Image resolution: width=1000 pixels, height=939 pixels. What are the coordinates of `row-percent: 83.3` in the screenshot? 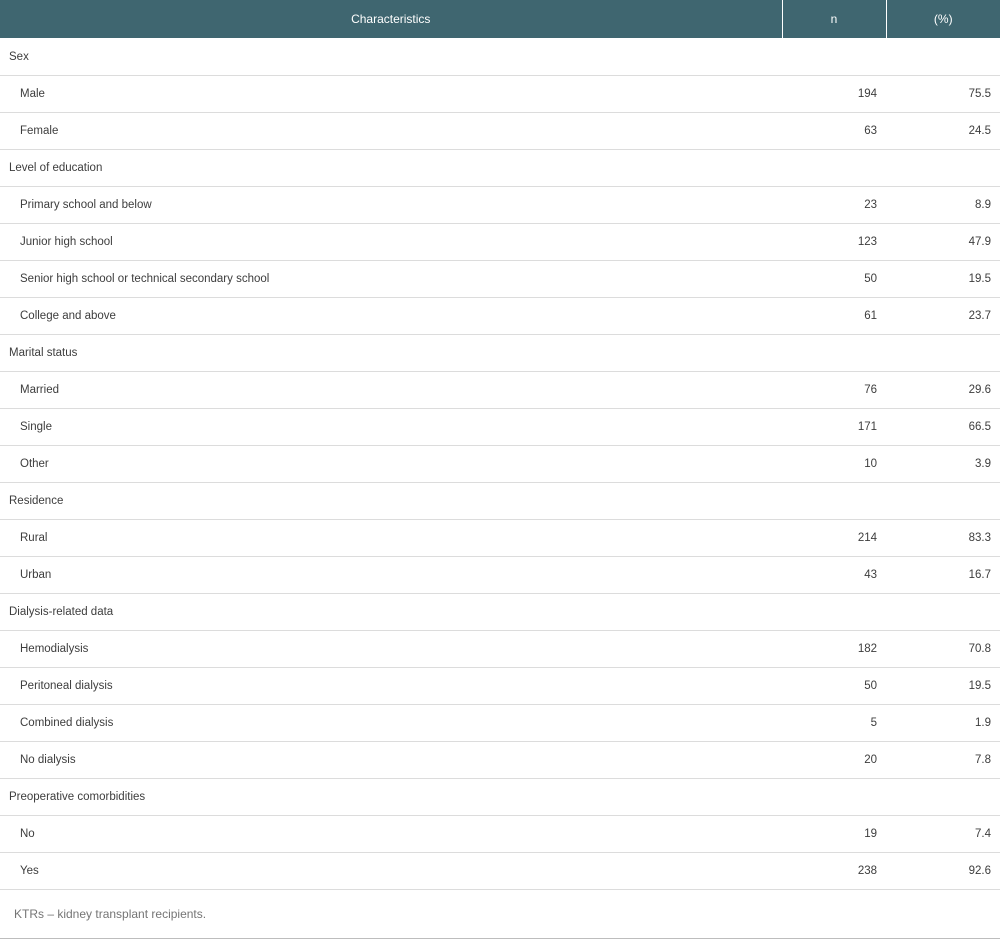 It's located at (943, 538).